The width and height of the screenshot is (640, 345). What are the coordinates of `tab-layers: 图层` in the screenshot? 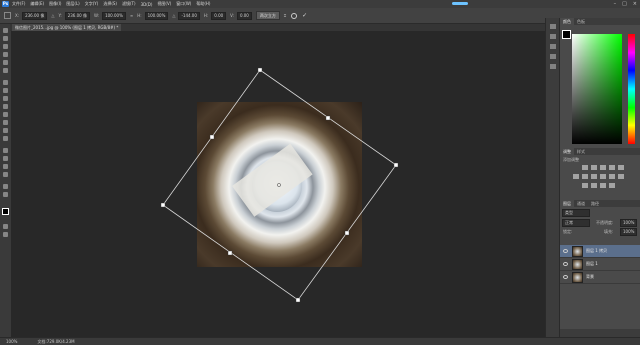 It's located at (567, 203).